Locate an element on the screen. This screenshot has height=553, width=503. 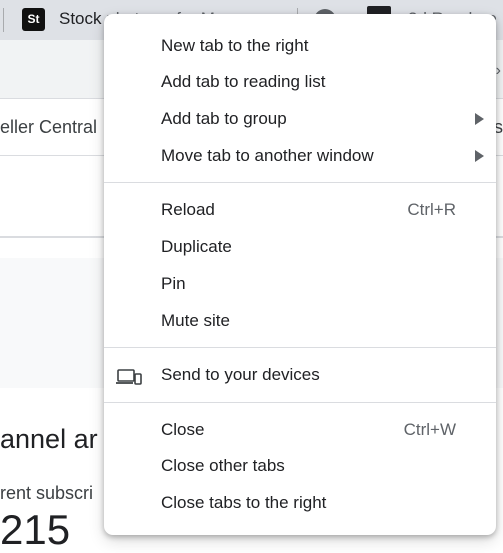
chevron-right-icon: › is located at coordinates (498, 71).